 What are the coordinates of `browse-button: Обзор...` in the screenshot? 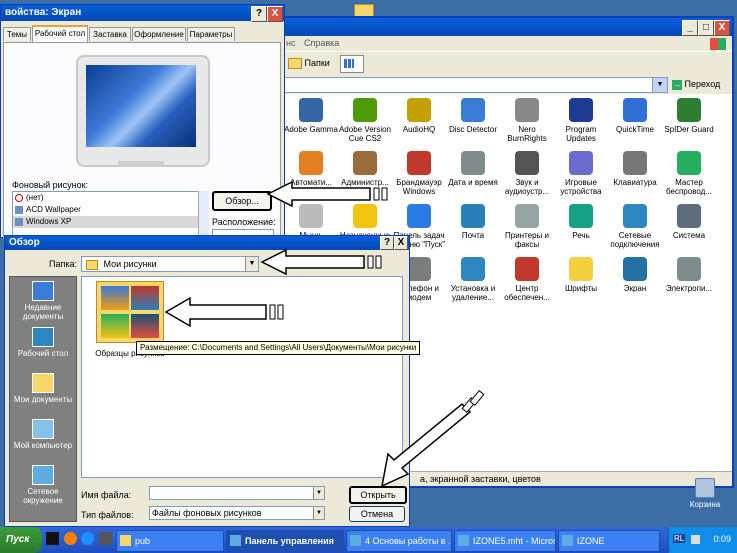 It's located at (242, 201).